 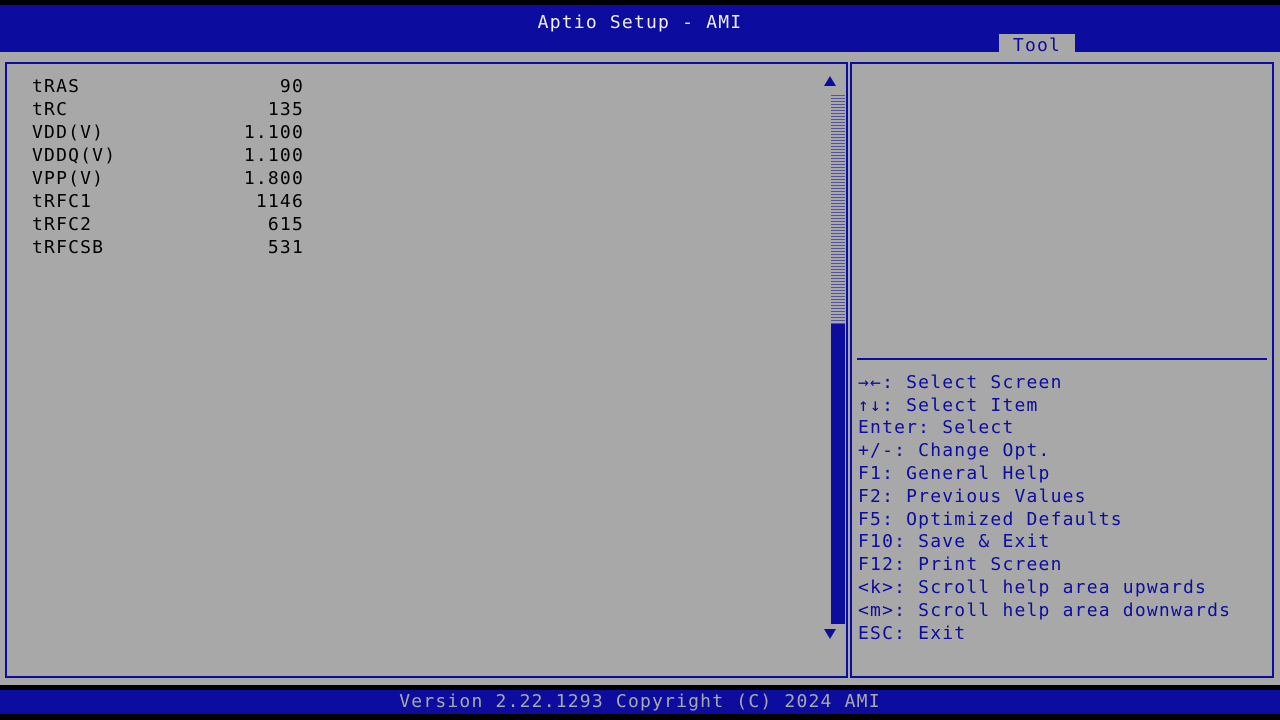 What do you see at coordinates (285, 224) in the screenshot?
I see `timing-value: 615` at bounding box center [285, 224].